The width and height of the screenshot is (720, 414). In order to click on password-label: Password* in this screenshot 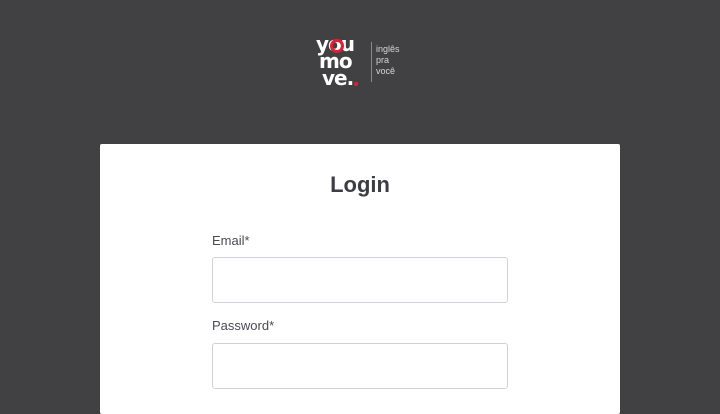, I will do `click(243, 325)`.